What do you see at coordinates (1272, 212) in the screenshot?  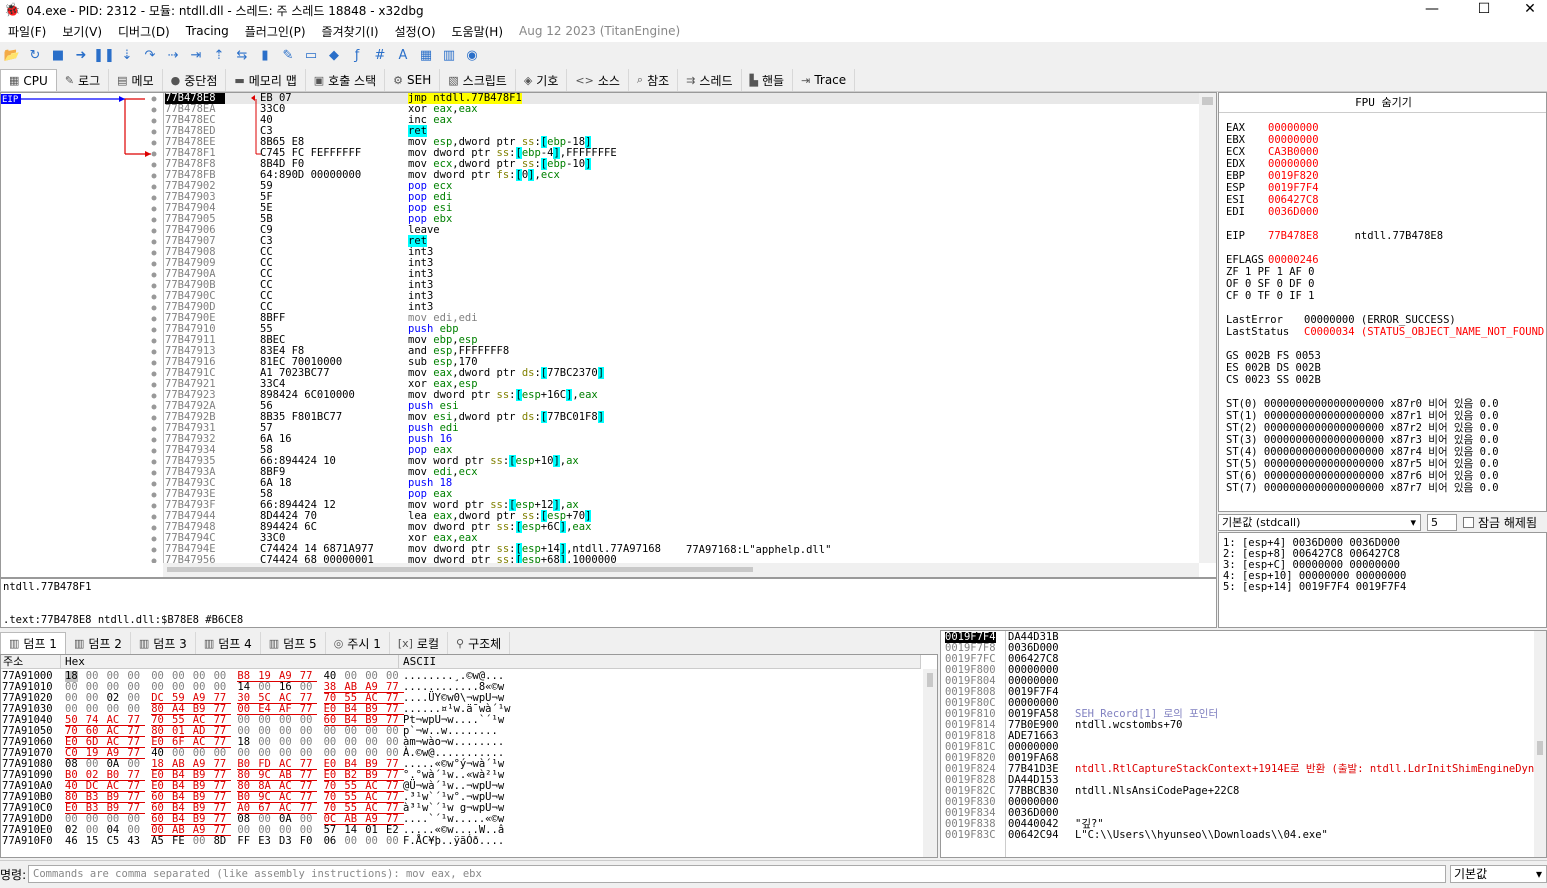 I see `register-edi: EDI 0036D000` at bounding box center [1272, 212].